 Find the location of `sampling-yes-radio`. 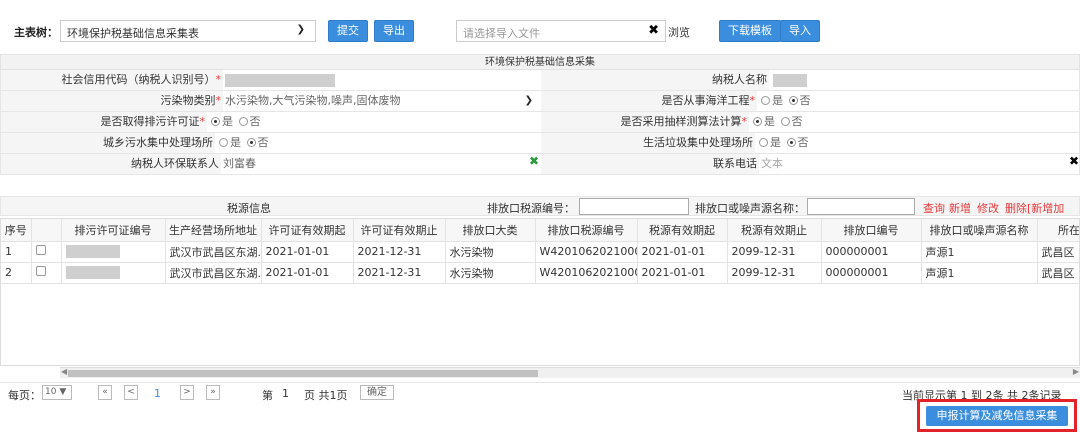

sampling-yes-radio is located at coordinates (757, 121).